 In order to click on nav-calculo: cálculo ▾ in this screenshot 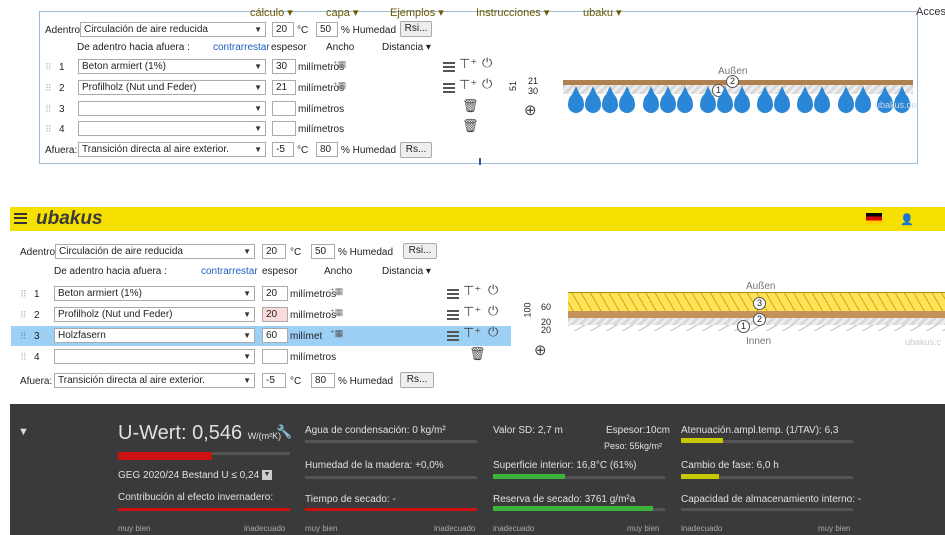, I will do `click(271, 12)`.